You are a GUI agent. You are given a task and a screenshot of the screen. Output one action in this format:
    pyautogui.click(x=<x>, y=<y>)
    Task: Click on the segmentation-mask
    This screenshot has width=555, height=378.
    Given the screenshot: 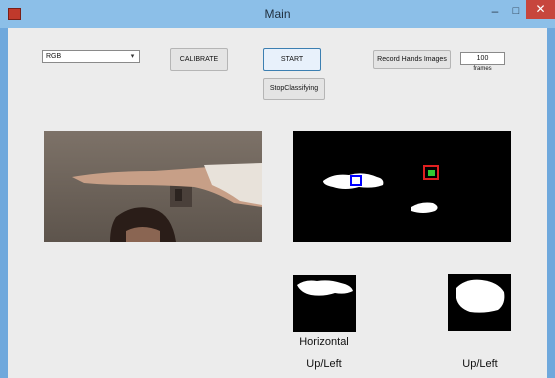 What is the action you would take?
    pyautogui.click(x=402, y=186)
    